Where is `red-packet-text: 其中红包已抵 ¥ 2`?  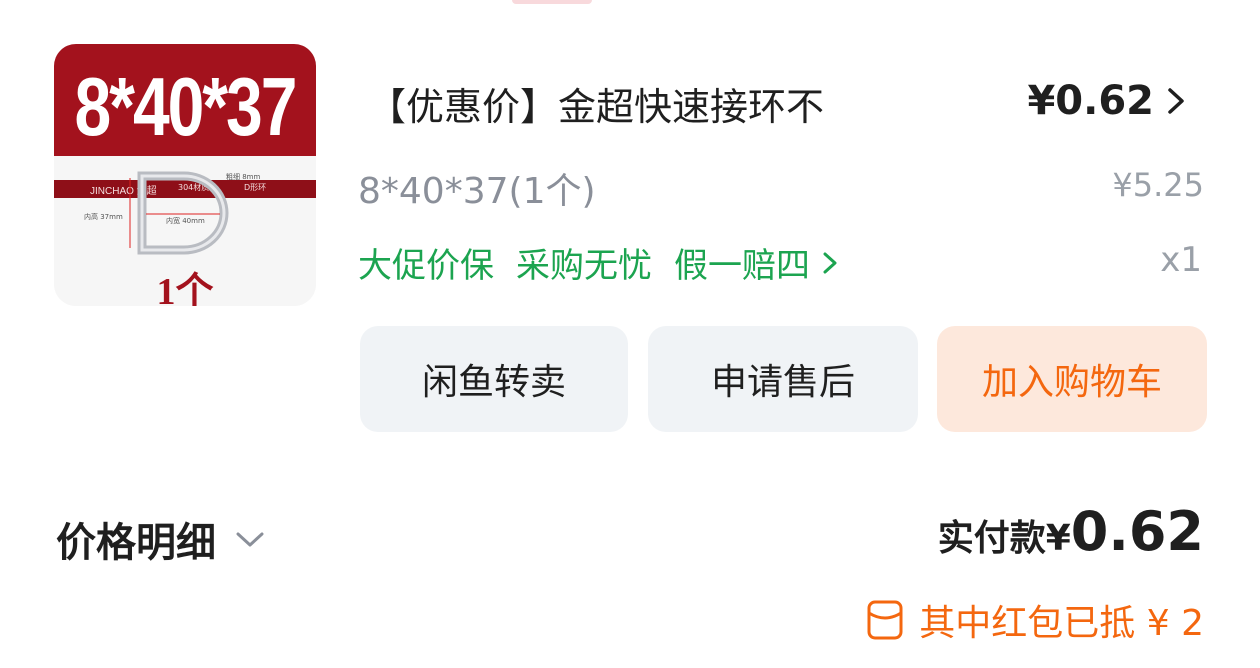 red-packet-text: 其中红包已抵 ¥ 2 is located at coordinates (1061, 623).